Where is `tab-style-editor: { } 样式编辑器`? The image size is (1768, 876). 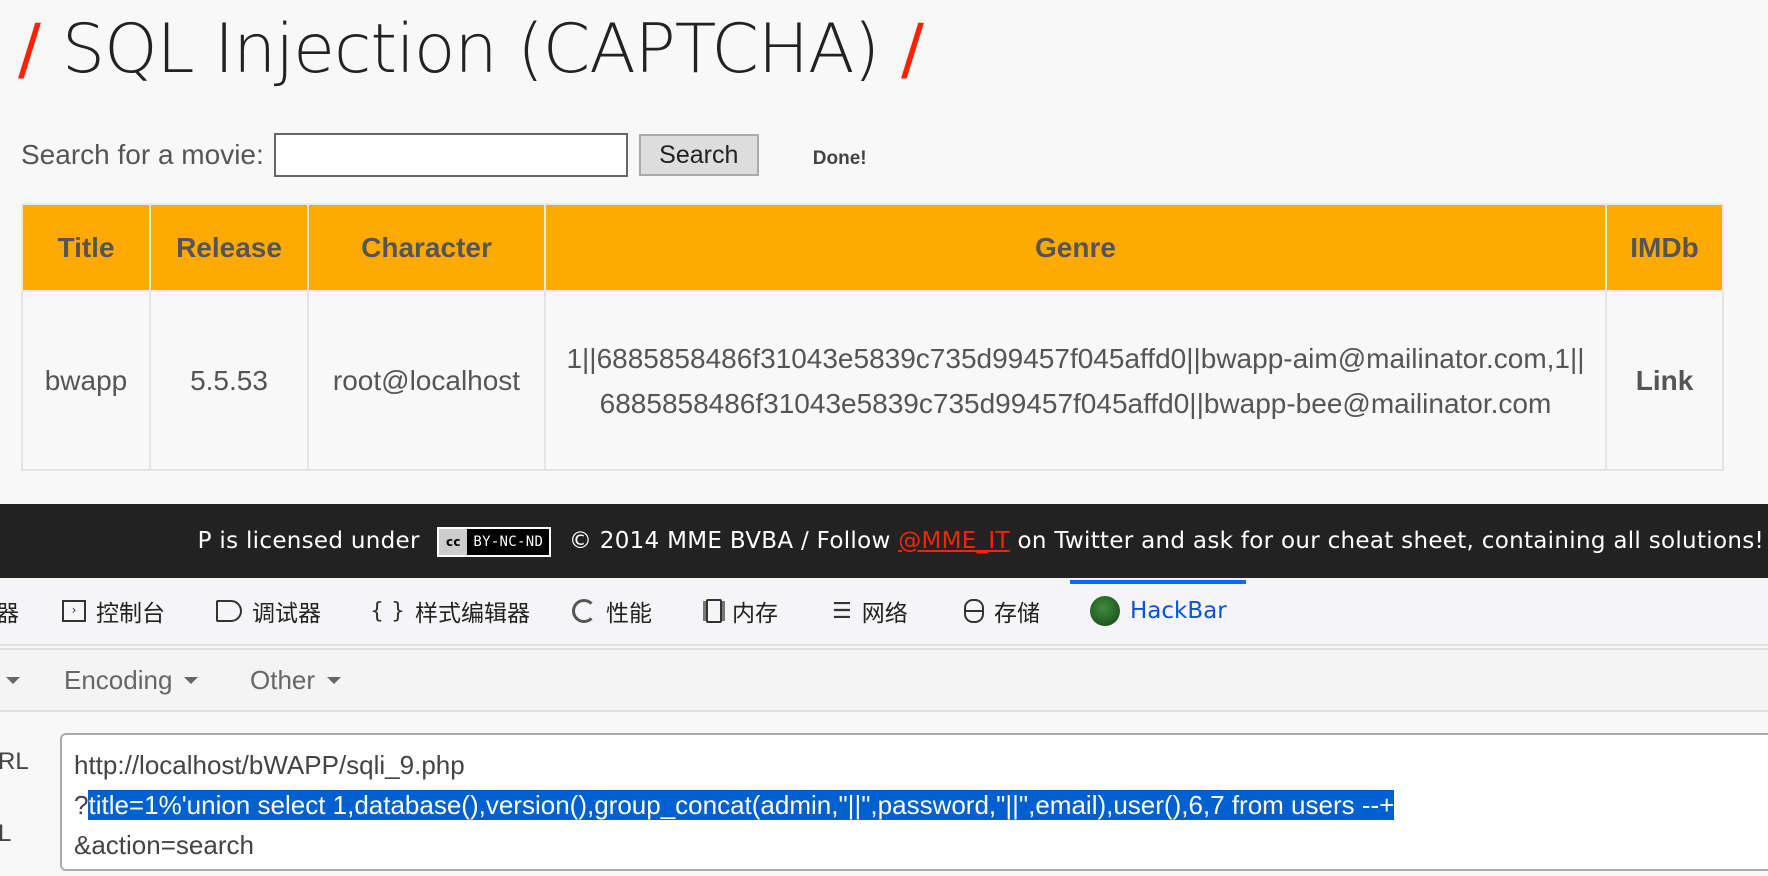
tab-style-editor: { } 样式编辑器 is located at coordinates (450, 611).